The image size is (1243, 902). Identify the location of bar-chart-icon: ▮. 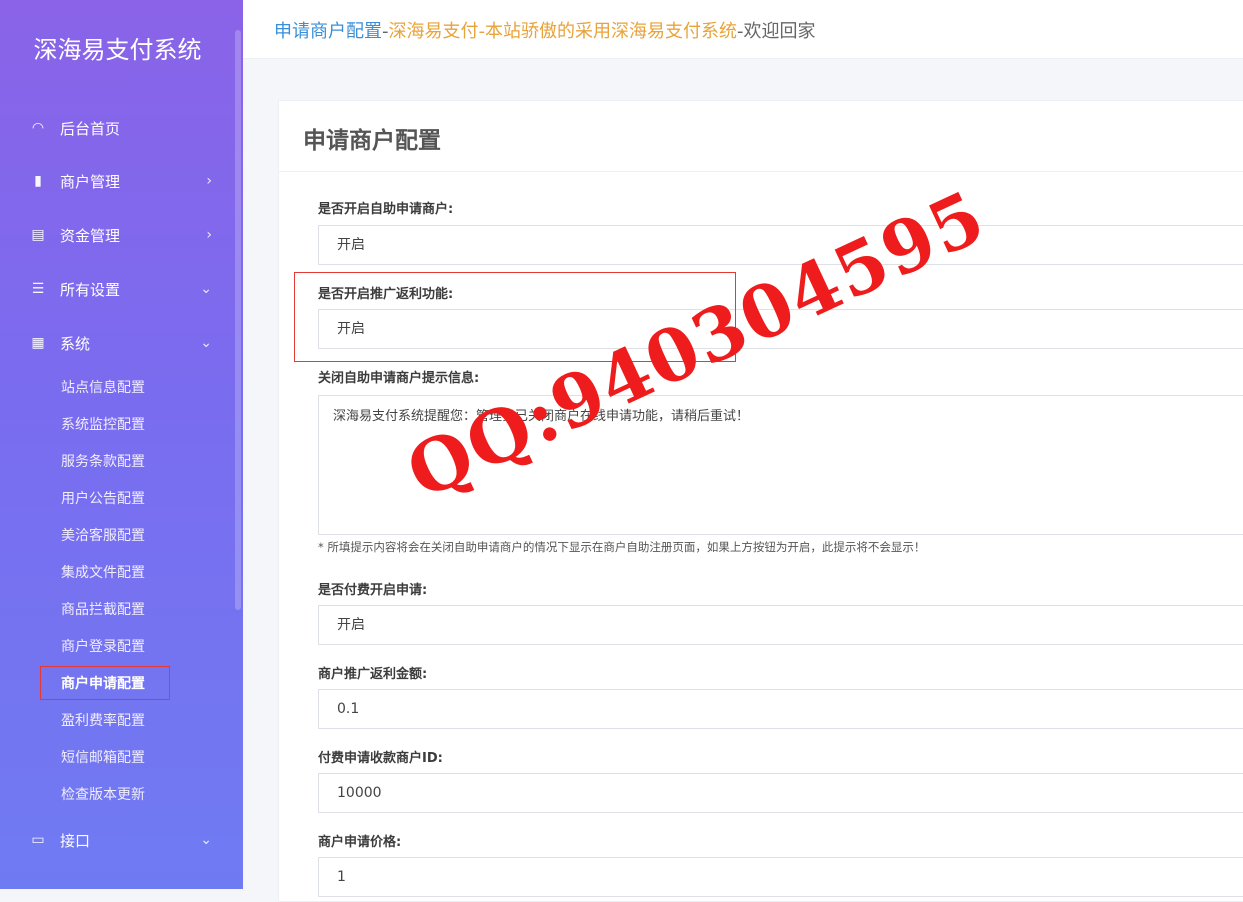
(38, 181).